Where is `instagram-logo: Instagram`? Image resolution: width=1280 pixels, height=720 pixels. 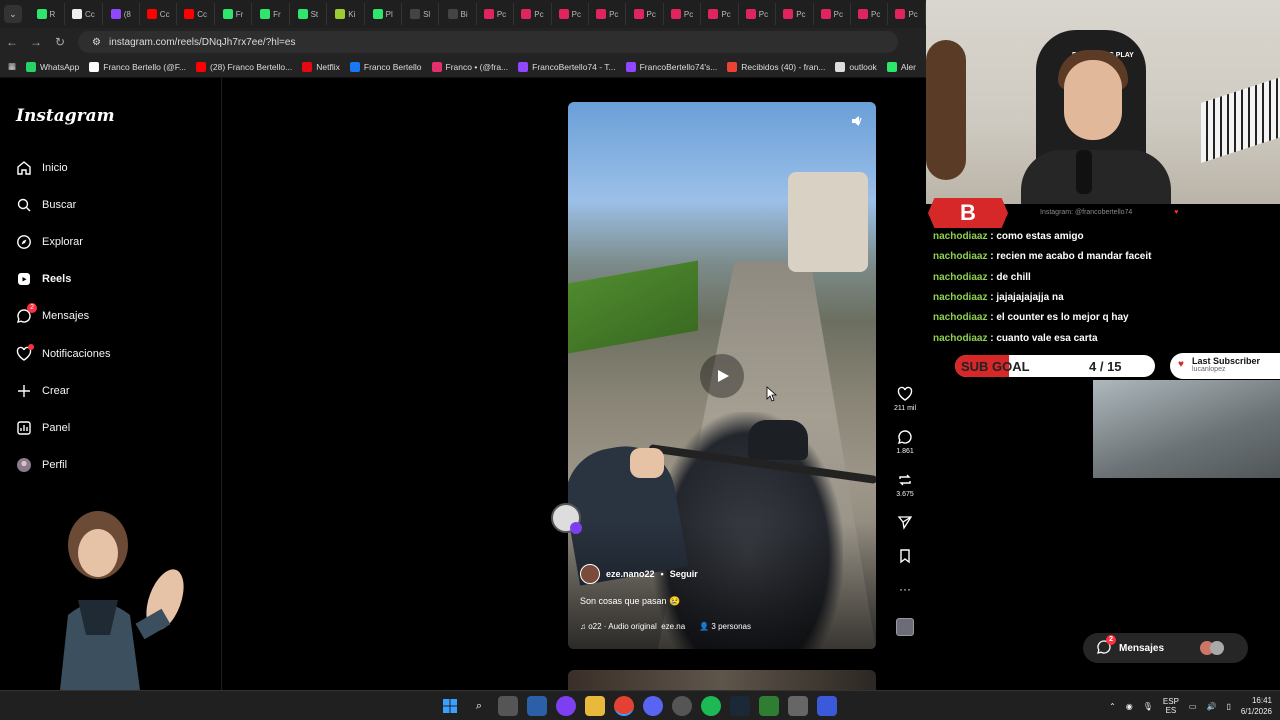
instagram-logo: Instagram is located at coordinates (65, 116).